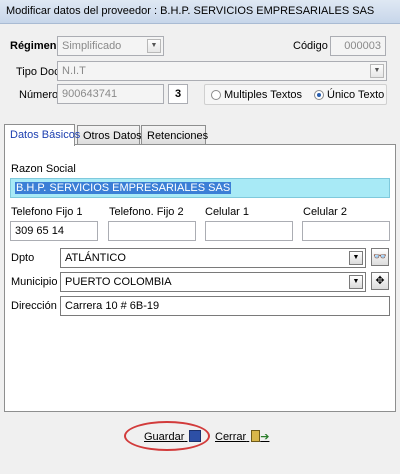 This screenshot has width=400, height=474. I want to click on exit-arrow-icon: ➔, so click(265, 437).